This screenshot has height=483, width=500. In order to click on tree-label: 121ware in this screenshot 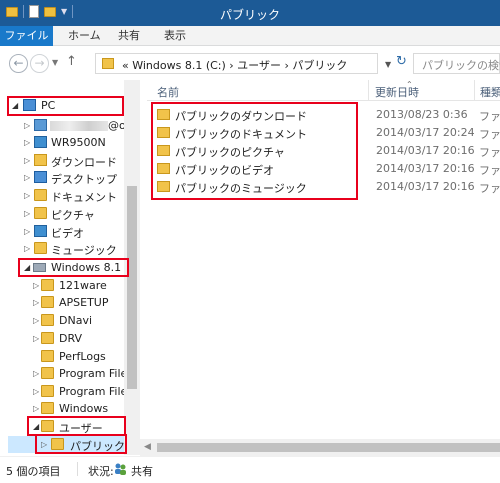, I will do `click(83, 285)`.